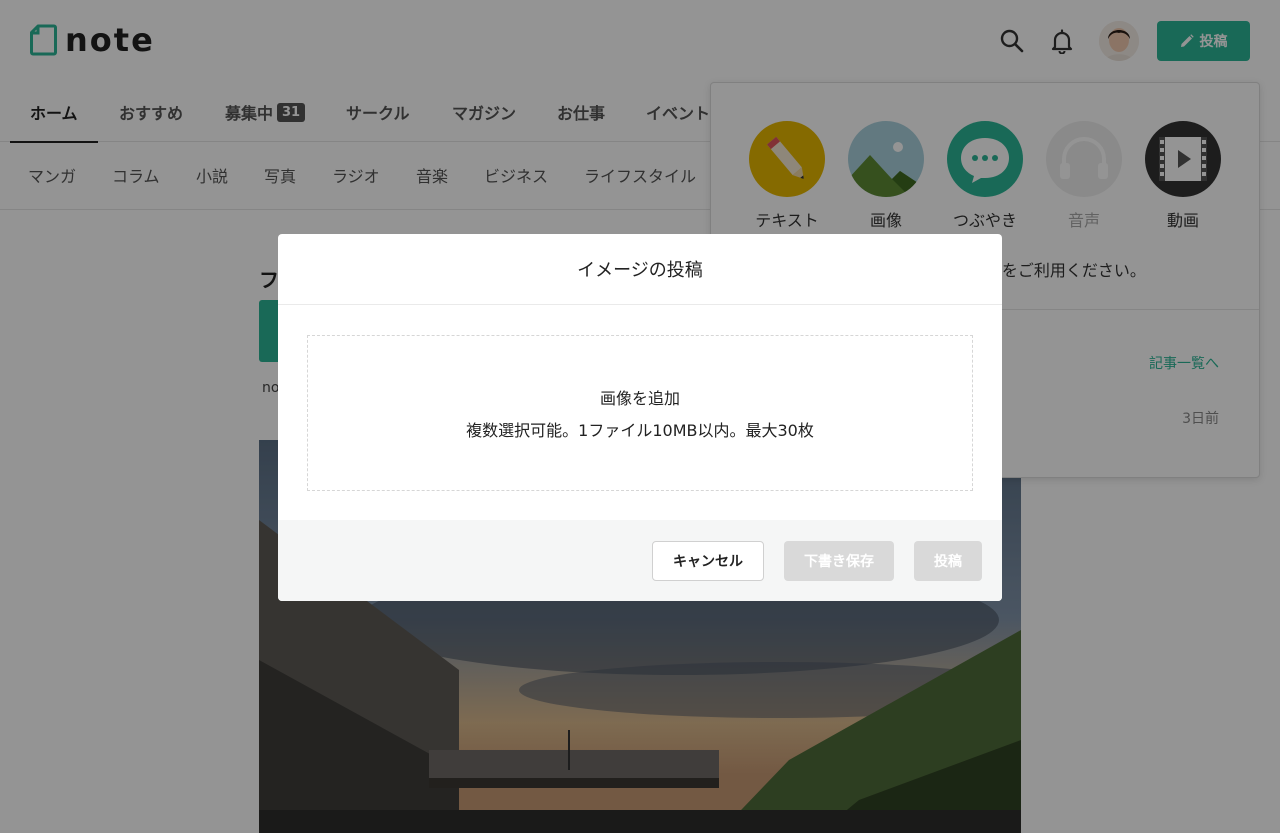 This screenshot has height=833, width=1280. What do you see at coordinates (839, 561) in the screenshot?
I see `save-draft-button: 下書き保存` at bounding box center [839, 561].